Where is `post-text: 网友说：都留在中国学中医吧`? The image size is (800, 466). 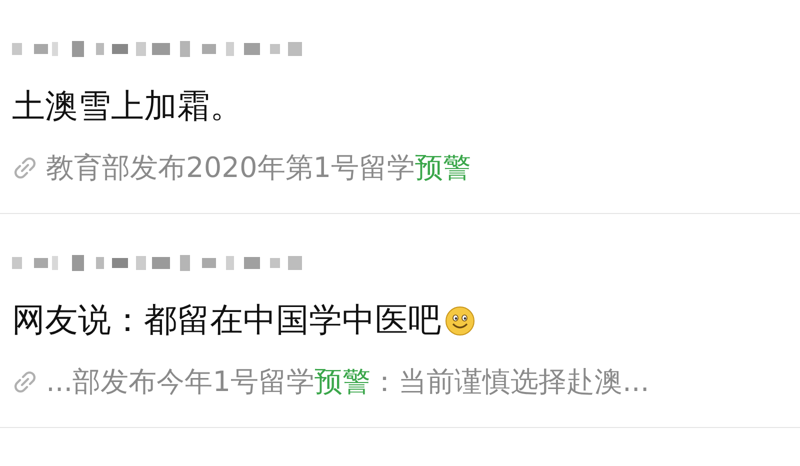
post-text: 网友说：都留在中国学中医吧 is located at coordinates (226, 320).